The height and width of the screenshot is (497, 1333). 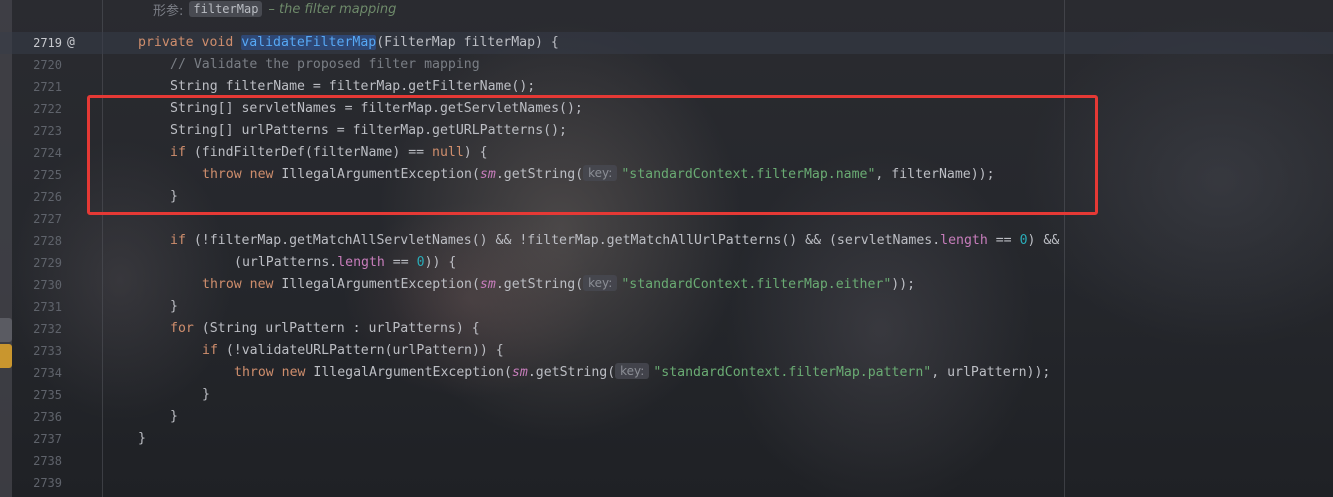 What do you see at coordinates (42, 417) in the screenshot?
I see `line-number: 2736` at bounding box center [42, 417].